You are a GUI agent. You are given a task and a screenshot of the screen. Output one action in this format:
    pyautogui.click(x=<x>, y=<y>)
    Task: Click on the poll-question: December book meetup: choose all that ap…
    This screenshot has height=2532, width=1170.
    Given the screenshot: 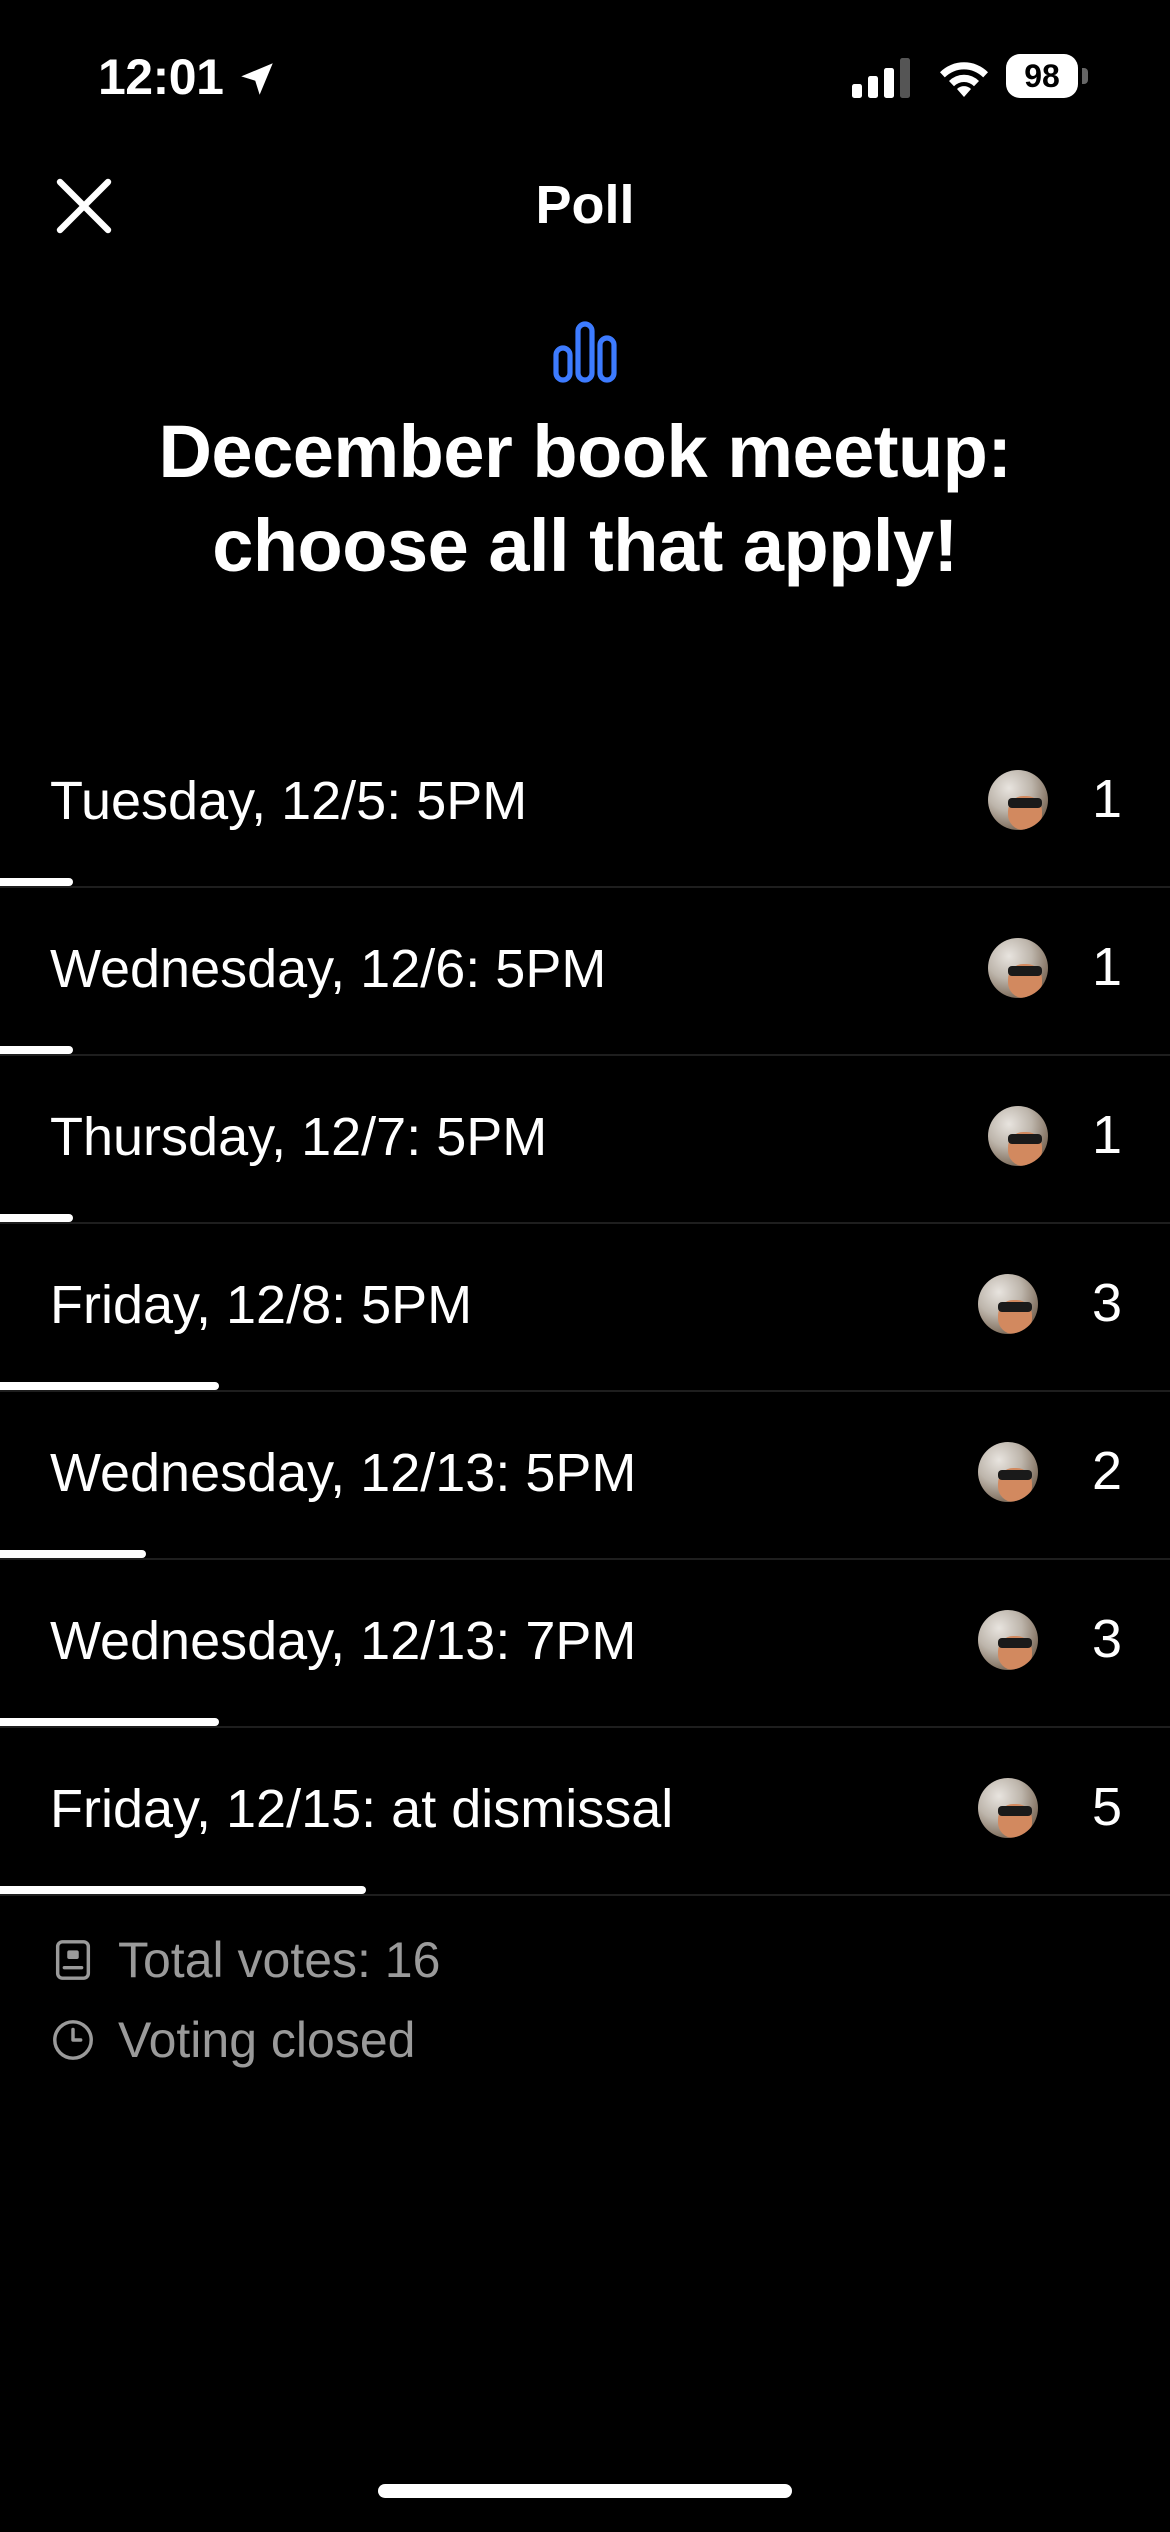 What is the action you would take?
    pyautogui.click(x=585, y=498)
    